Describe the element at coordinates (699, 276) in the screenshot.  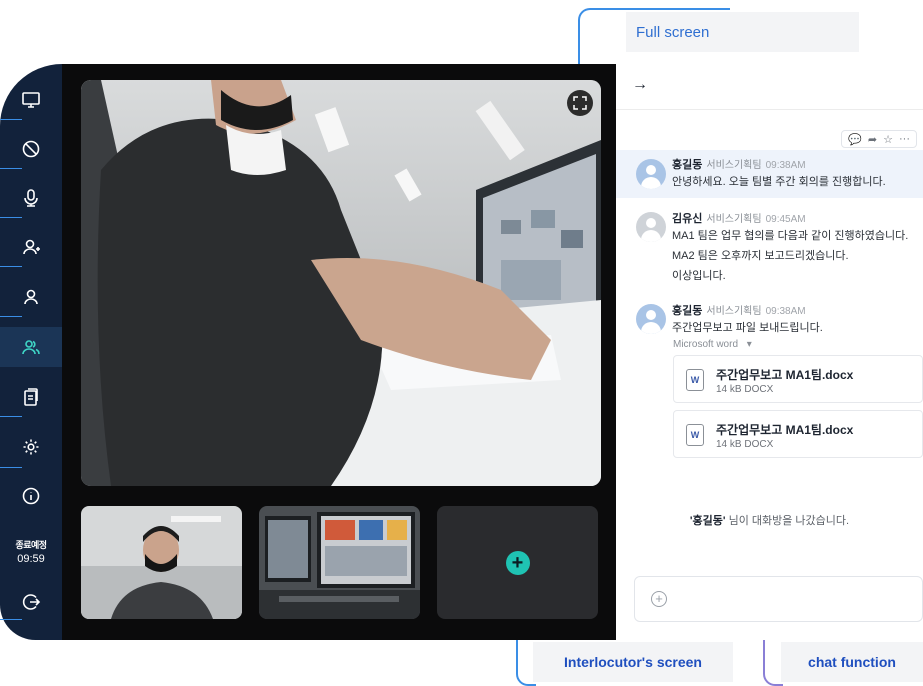
I see `message-text: 이상입니다.` at that location.